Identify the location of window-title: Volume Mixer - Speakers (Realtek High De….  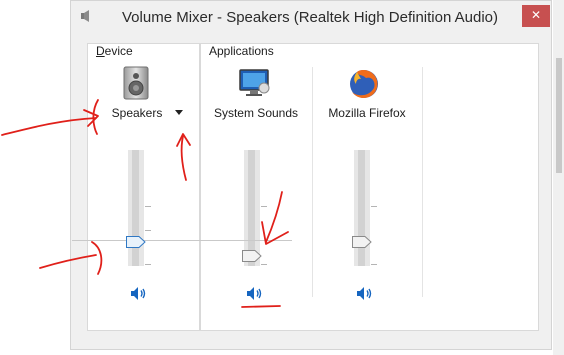
(310, 17).